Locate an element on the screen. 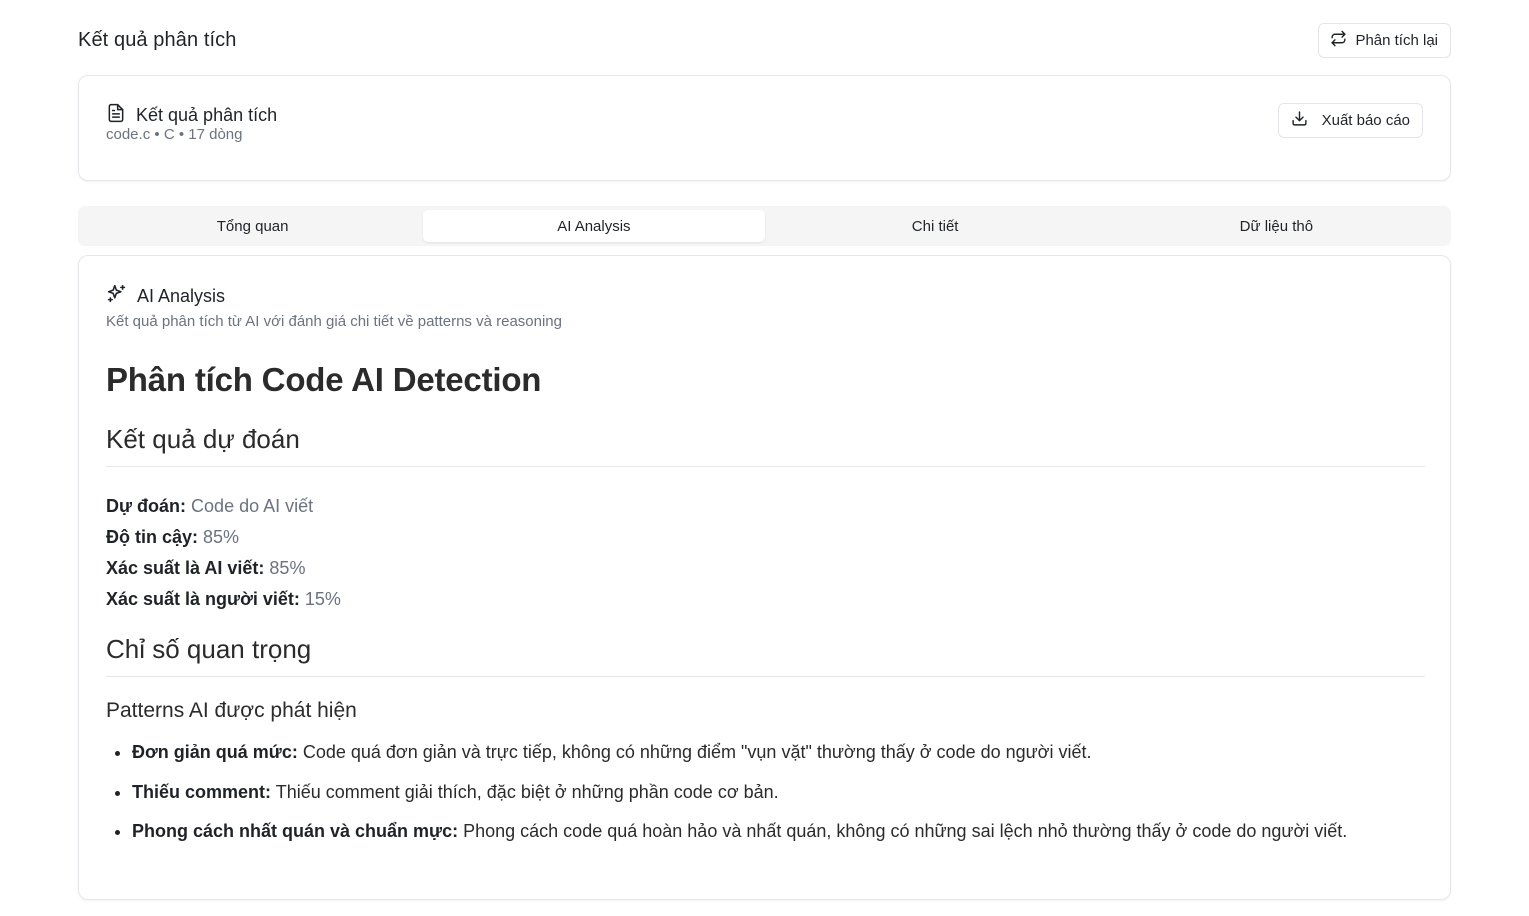 This screenshot has width=1529, height=916. patterns-heading: Patterns AI được phát hiện is located at coordinates (231, 710).